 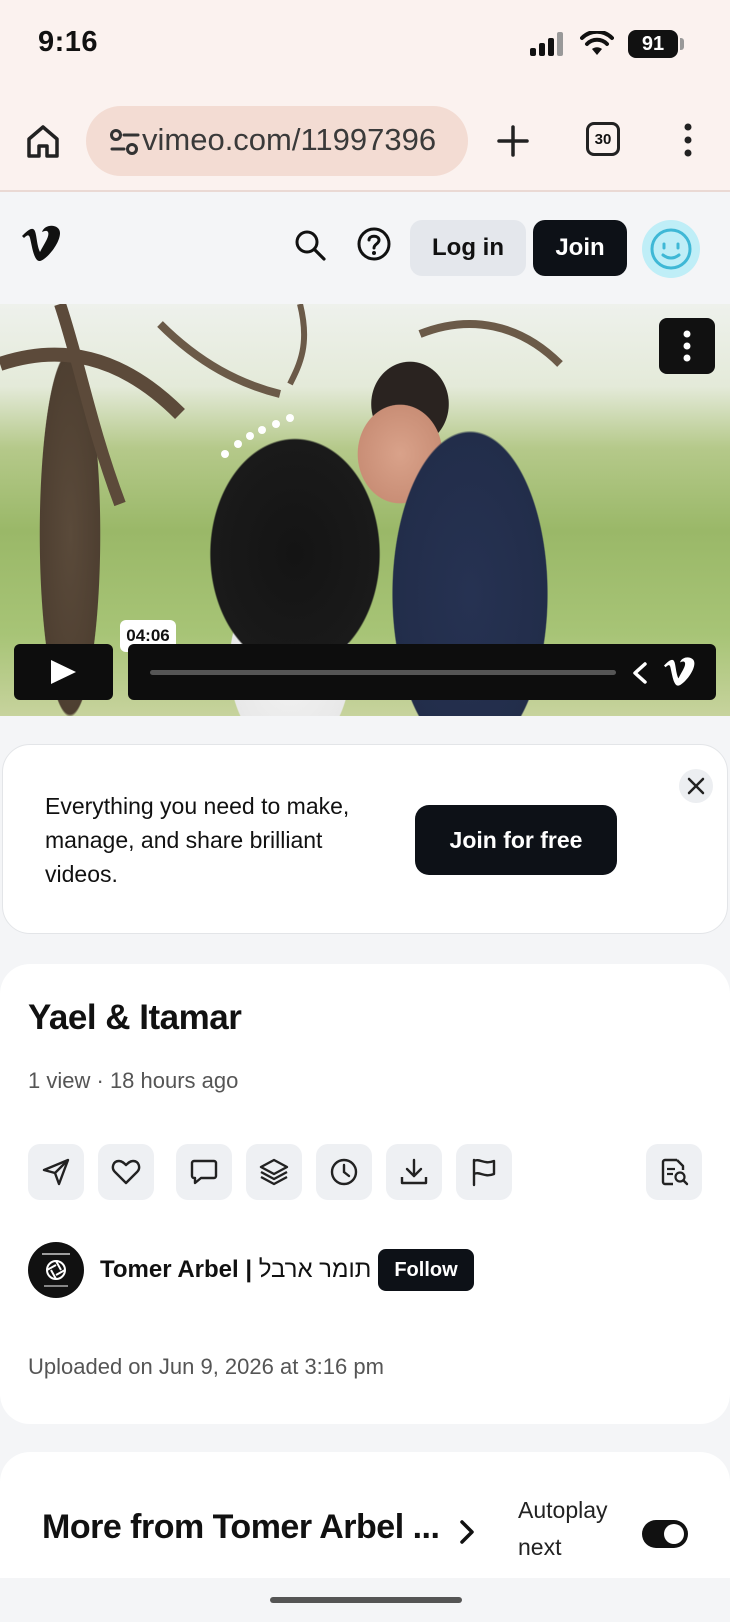 I want to click on download-button, so click(x=414, y=1172).